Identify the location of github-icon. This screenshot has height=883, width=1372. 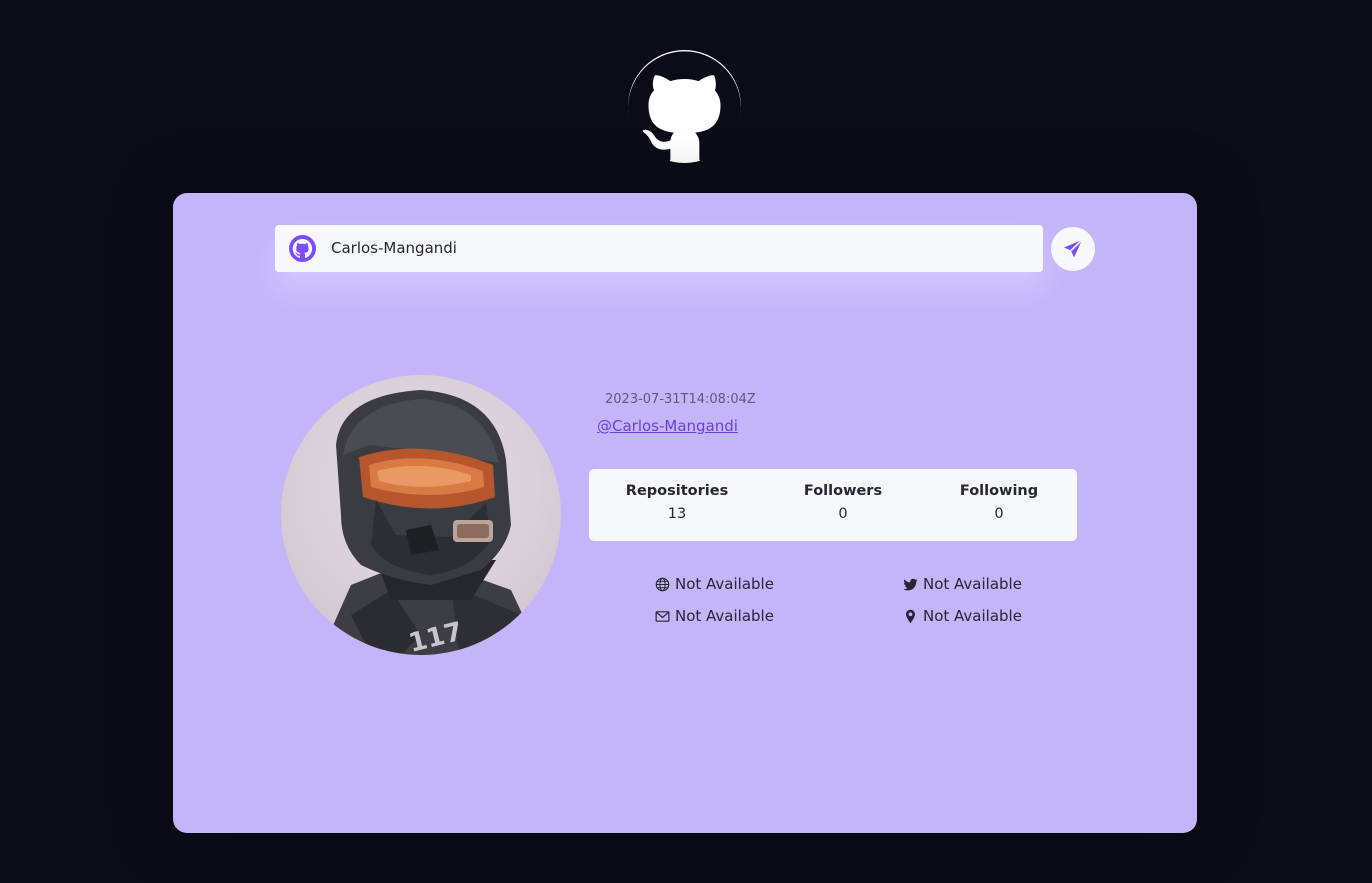
(302, 248).